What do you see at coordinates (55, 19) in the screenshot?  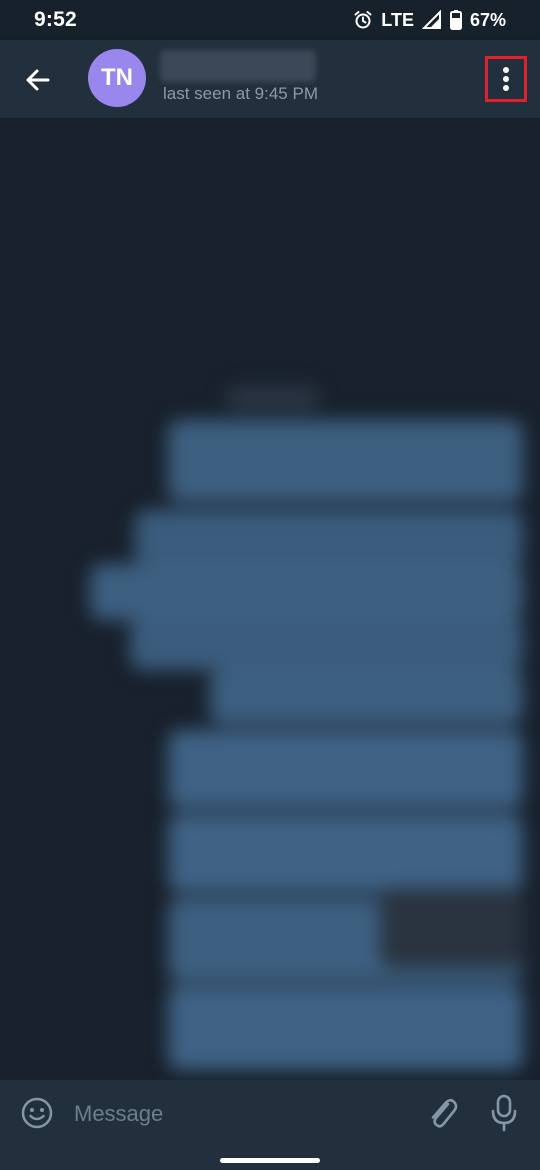 I see `status-time: 9:52` at bounding box center [55, 19].